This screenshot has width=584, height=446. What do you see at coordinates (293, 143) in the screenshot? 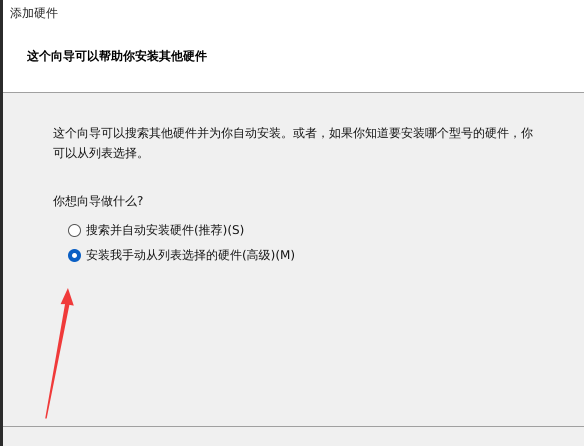
I see `description-text: 这个向导可以搜索其他硬件并为你自动安装。或者，如果你知道要安装哪个型号的硬件，你可以从列表选择。` at bounding box center [293, 143].